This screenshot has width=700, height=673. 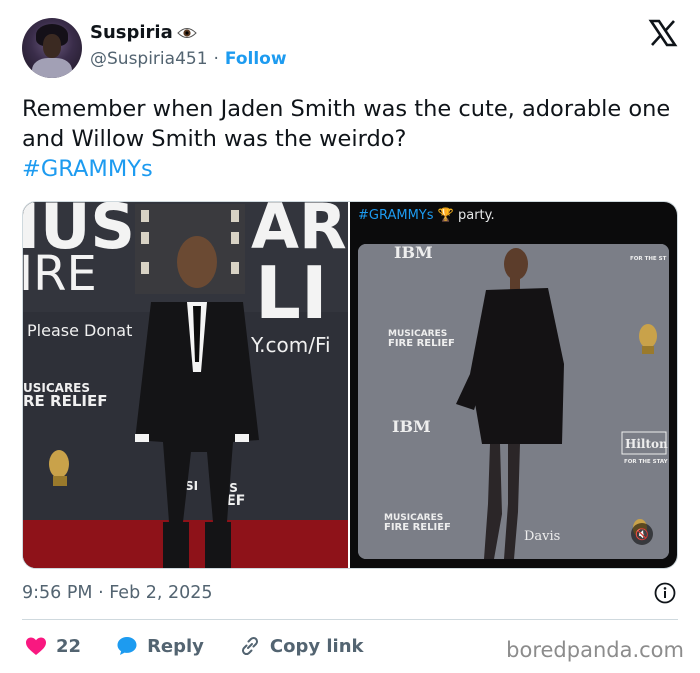 What do you see at coordinates (396, 215) in the screenshot?
I see `photo-caption-hashtag: #GRAMMYs` at bounding box center [396, 215].